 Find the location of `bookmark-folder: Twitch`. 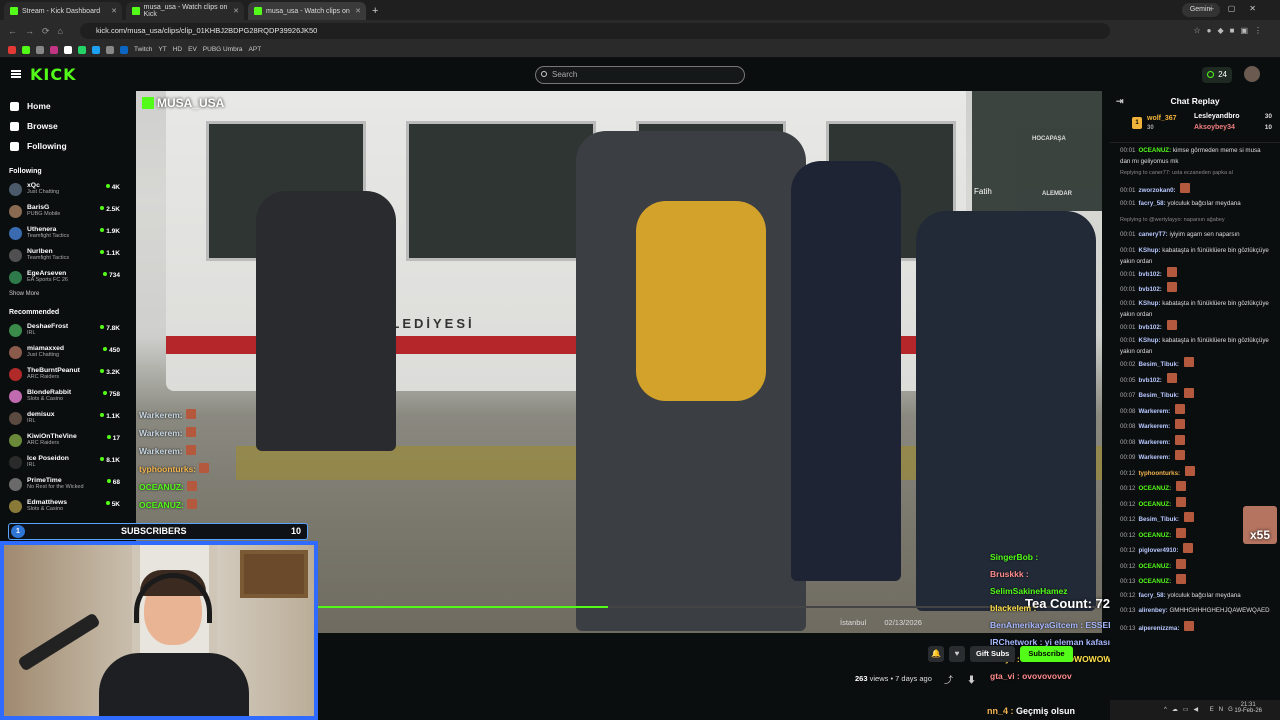

bookmark-folder: Twitch is located at coordinates (143, 49).